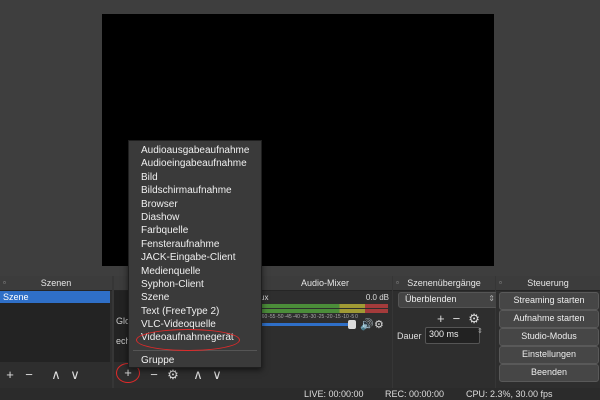  What do you see at coordinates (306, 324) in the screenshot?
I see `volume-fader-track` at bounding box center [306, 324].